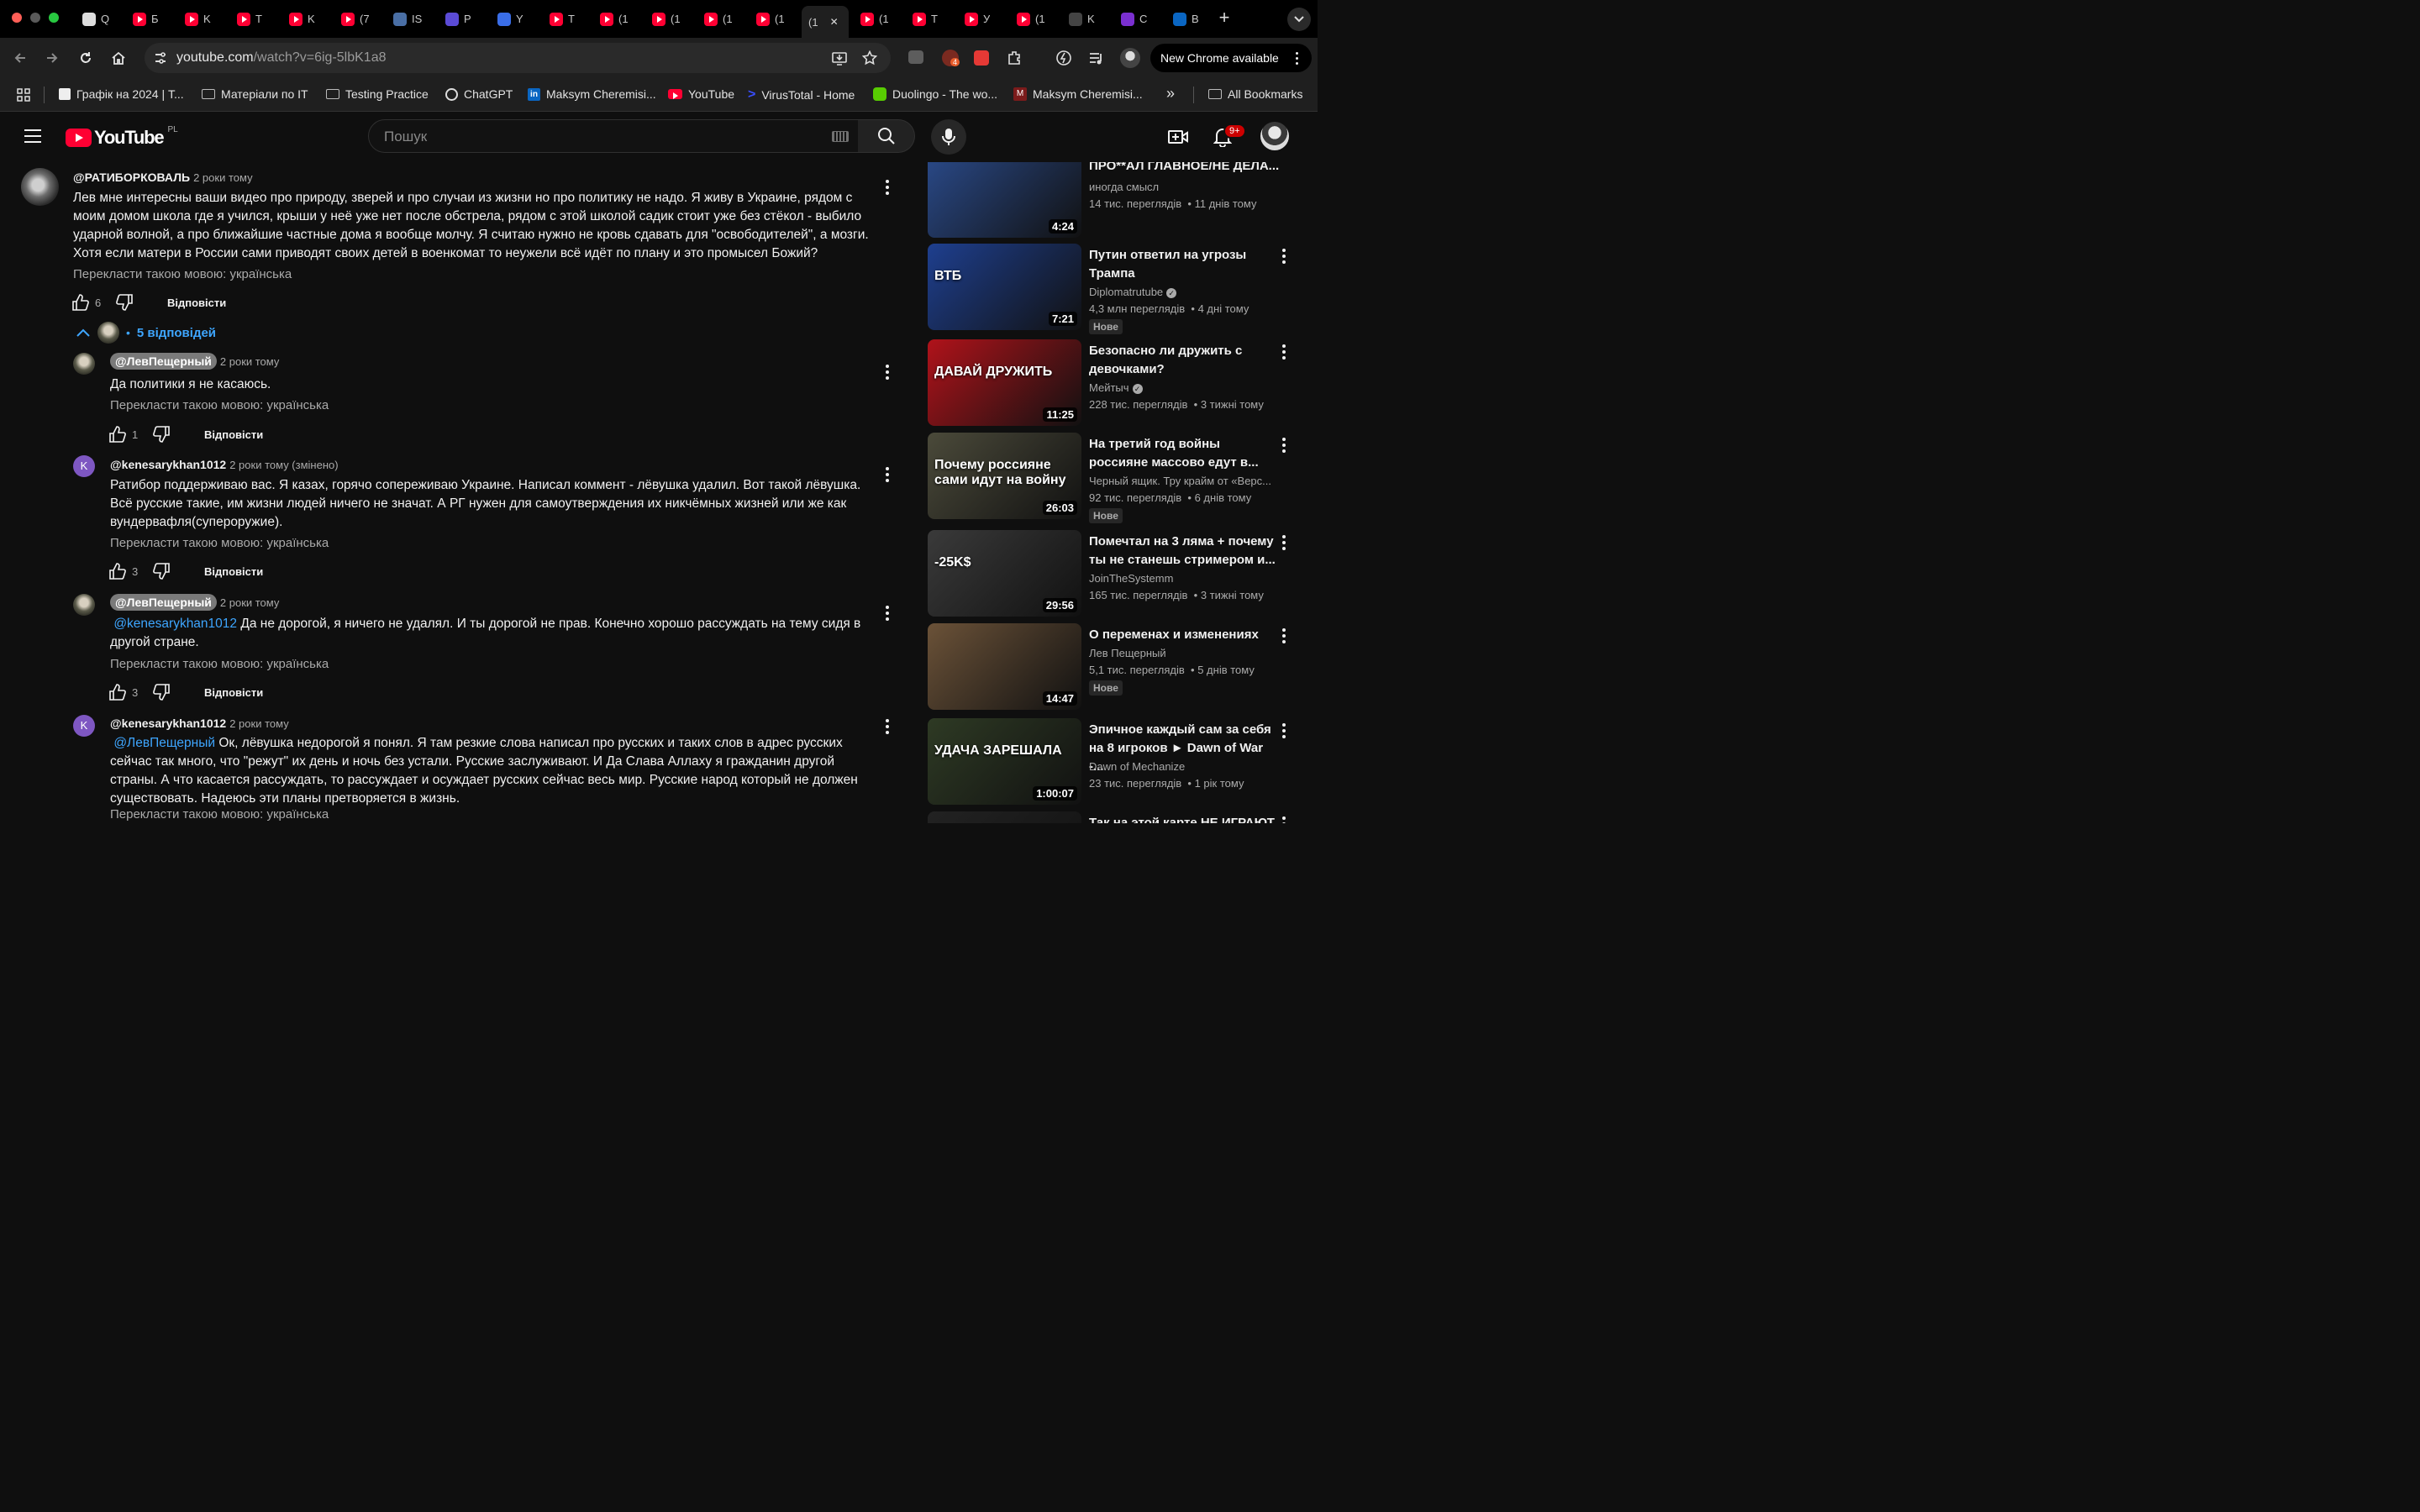 The image size is (2420, 1512). I want to click on address-bar: youtube.com/watch?v=6ig-5lbK1a8, so click(518, 58).